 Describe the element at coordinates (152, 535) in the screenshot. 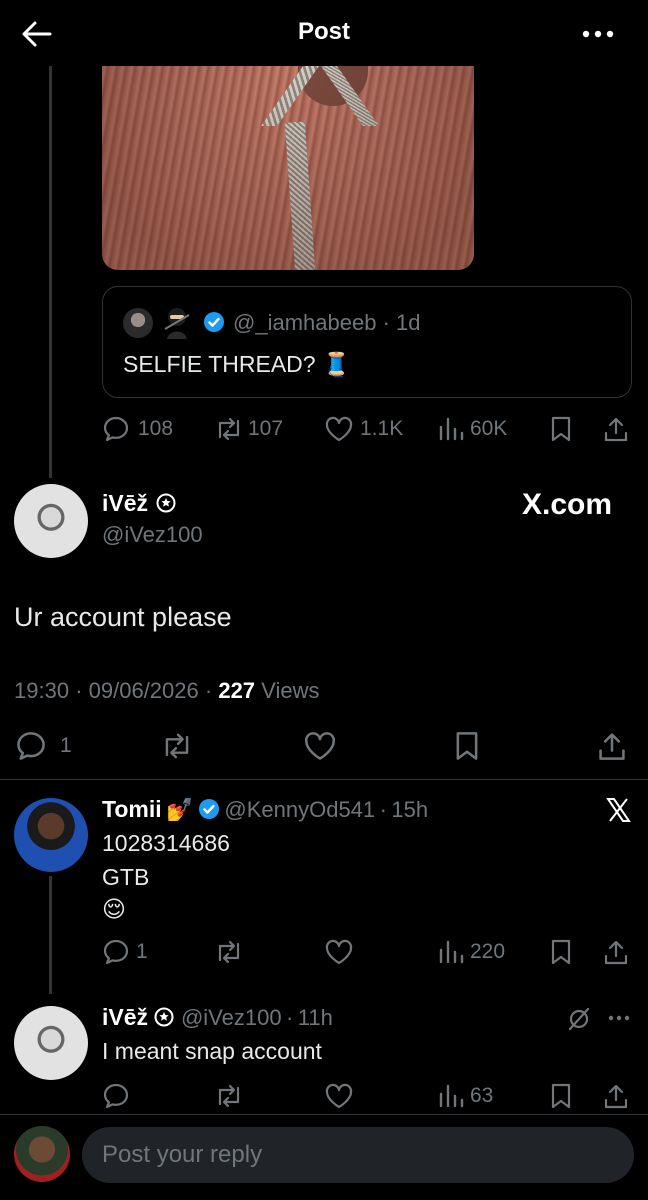

I see `author-handle: @iVez100` at that location.